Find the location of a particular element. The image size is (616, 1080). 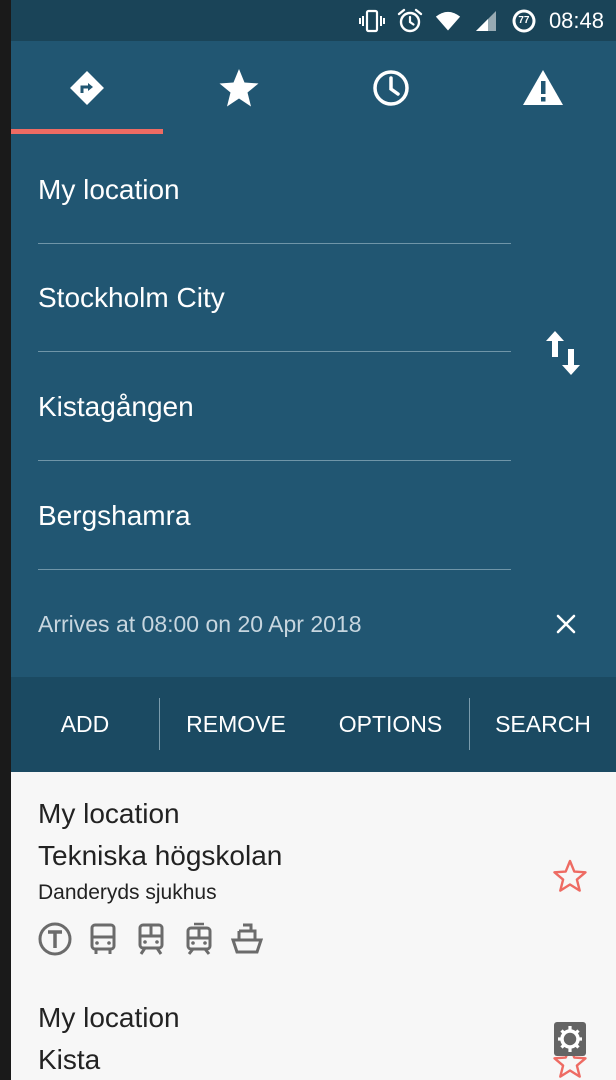

tab-alerts is located at coordinates (541, 88).